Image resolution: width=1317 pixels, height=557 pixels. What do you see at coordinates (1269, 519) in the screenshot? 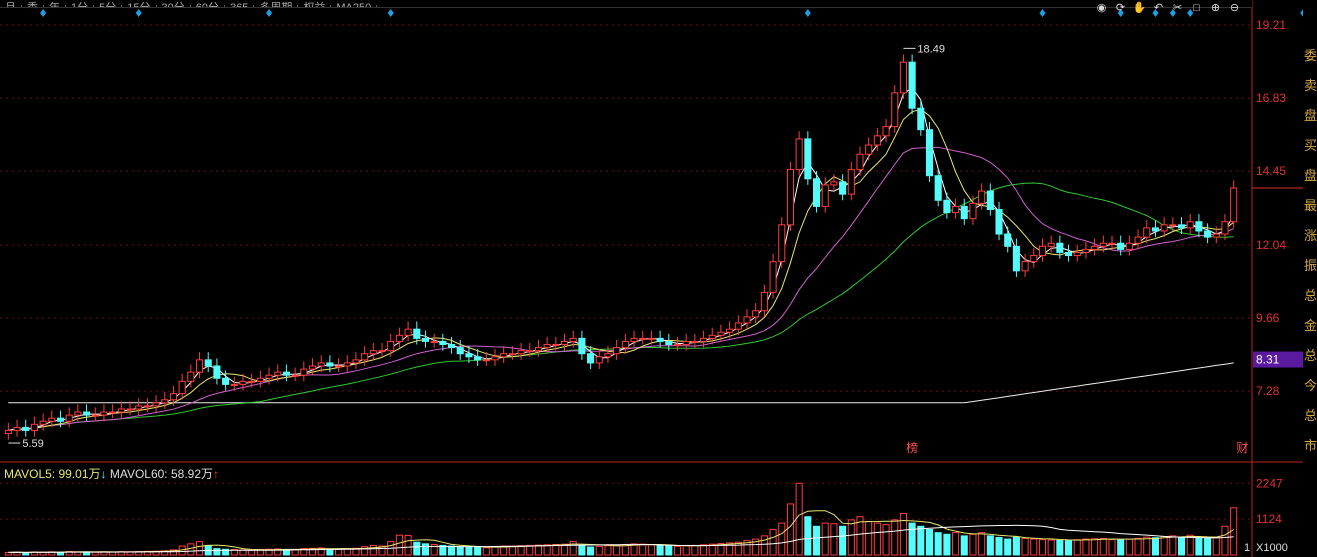
I see `volume-tick-label: 1124` at bounding box center [1269, 519].